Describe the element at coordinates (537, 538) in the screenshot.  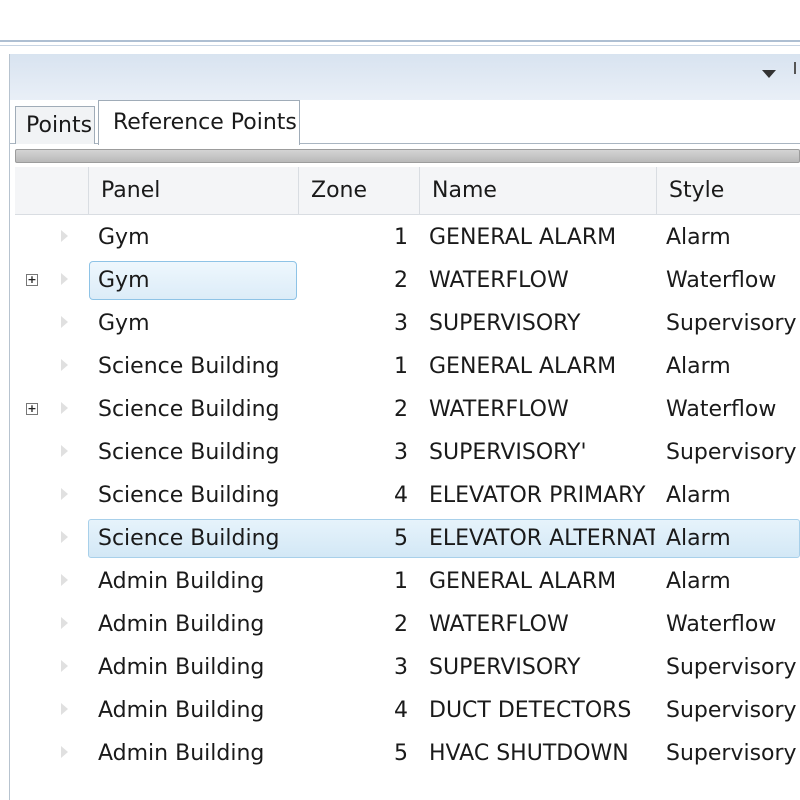
I see `name-cell: ELEVATOR ALTERNAT` at that location.